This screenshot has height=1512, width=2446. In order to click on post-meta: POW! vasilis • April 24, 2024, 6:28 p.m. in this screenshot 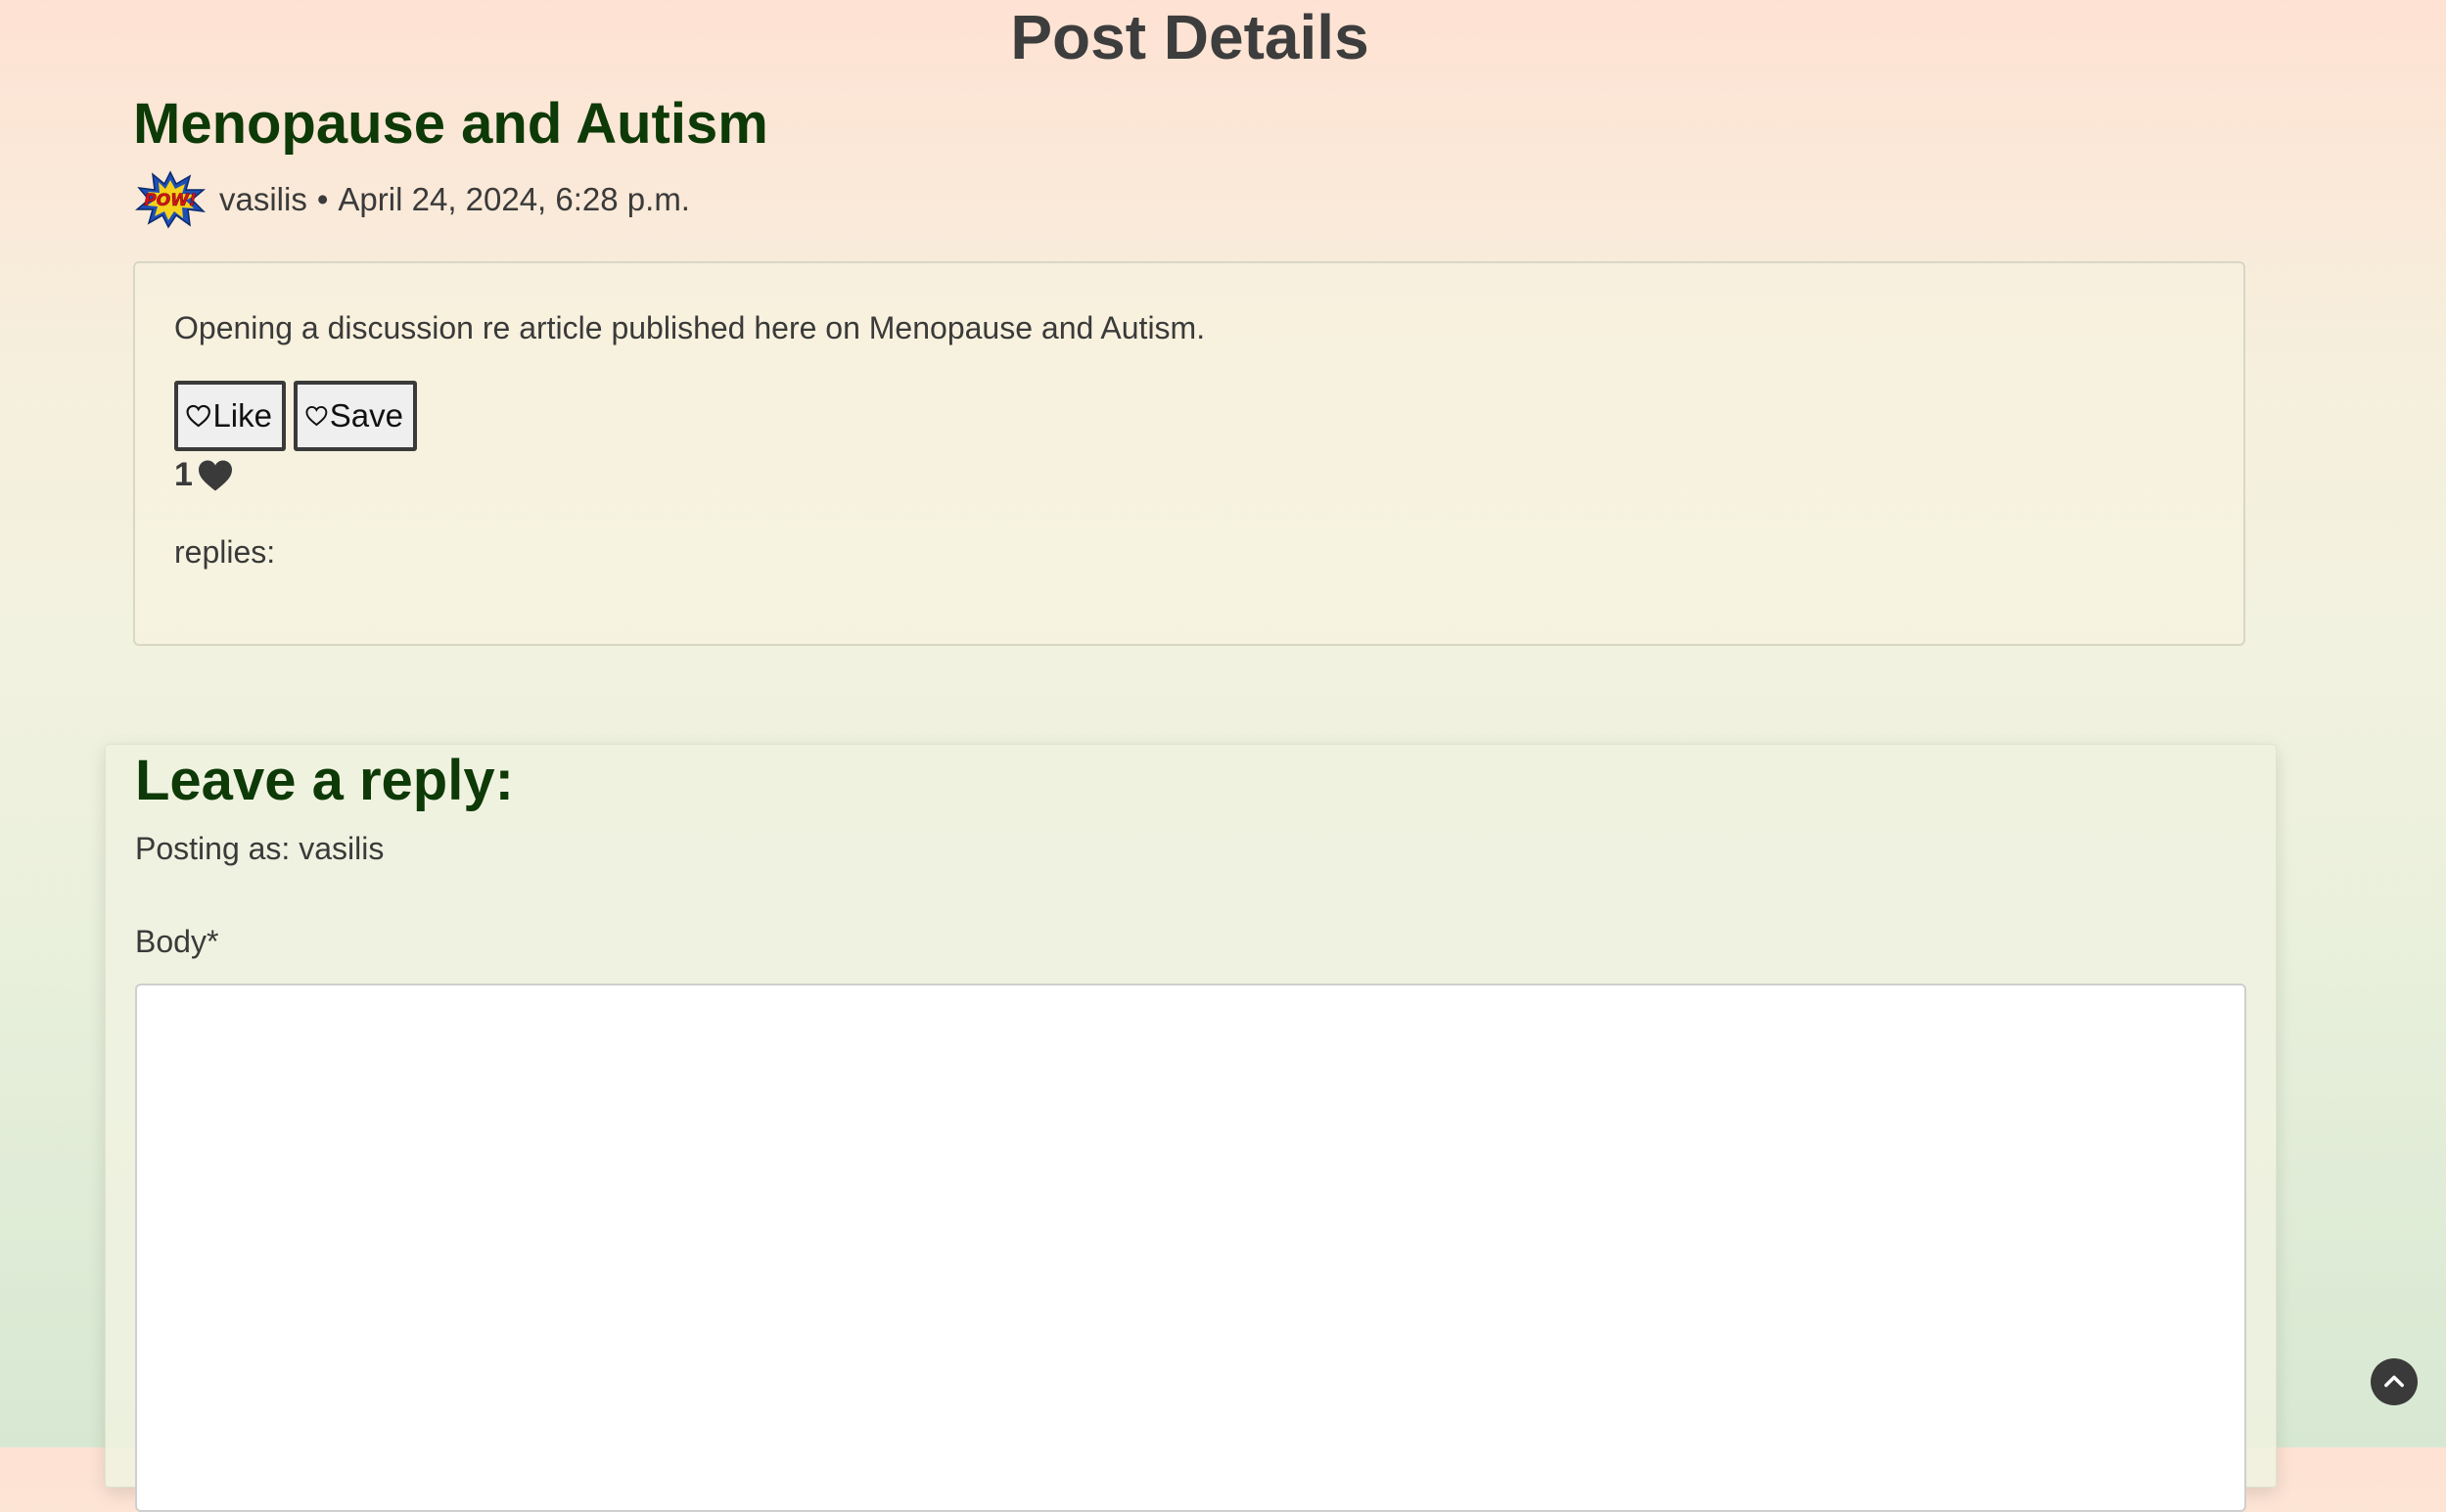, I will do `click(412, 199)`.